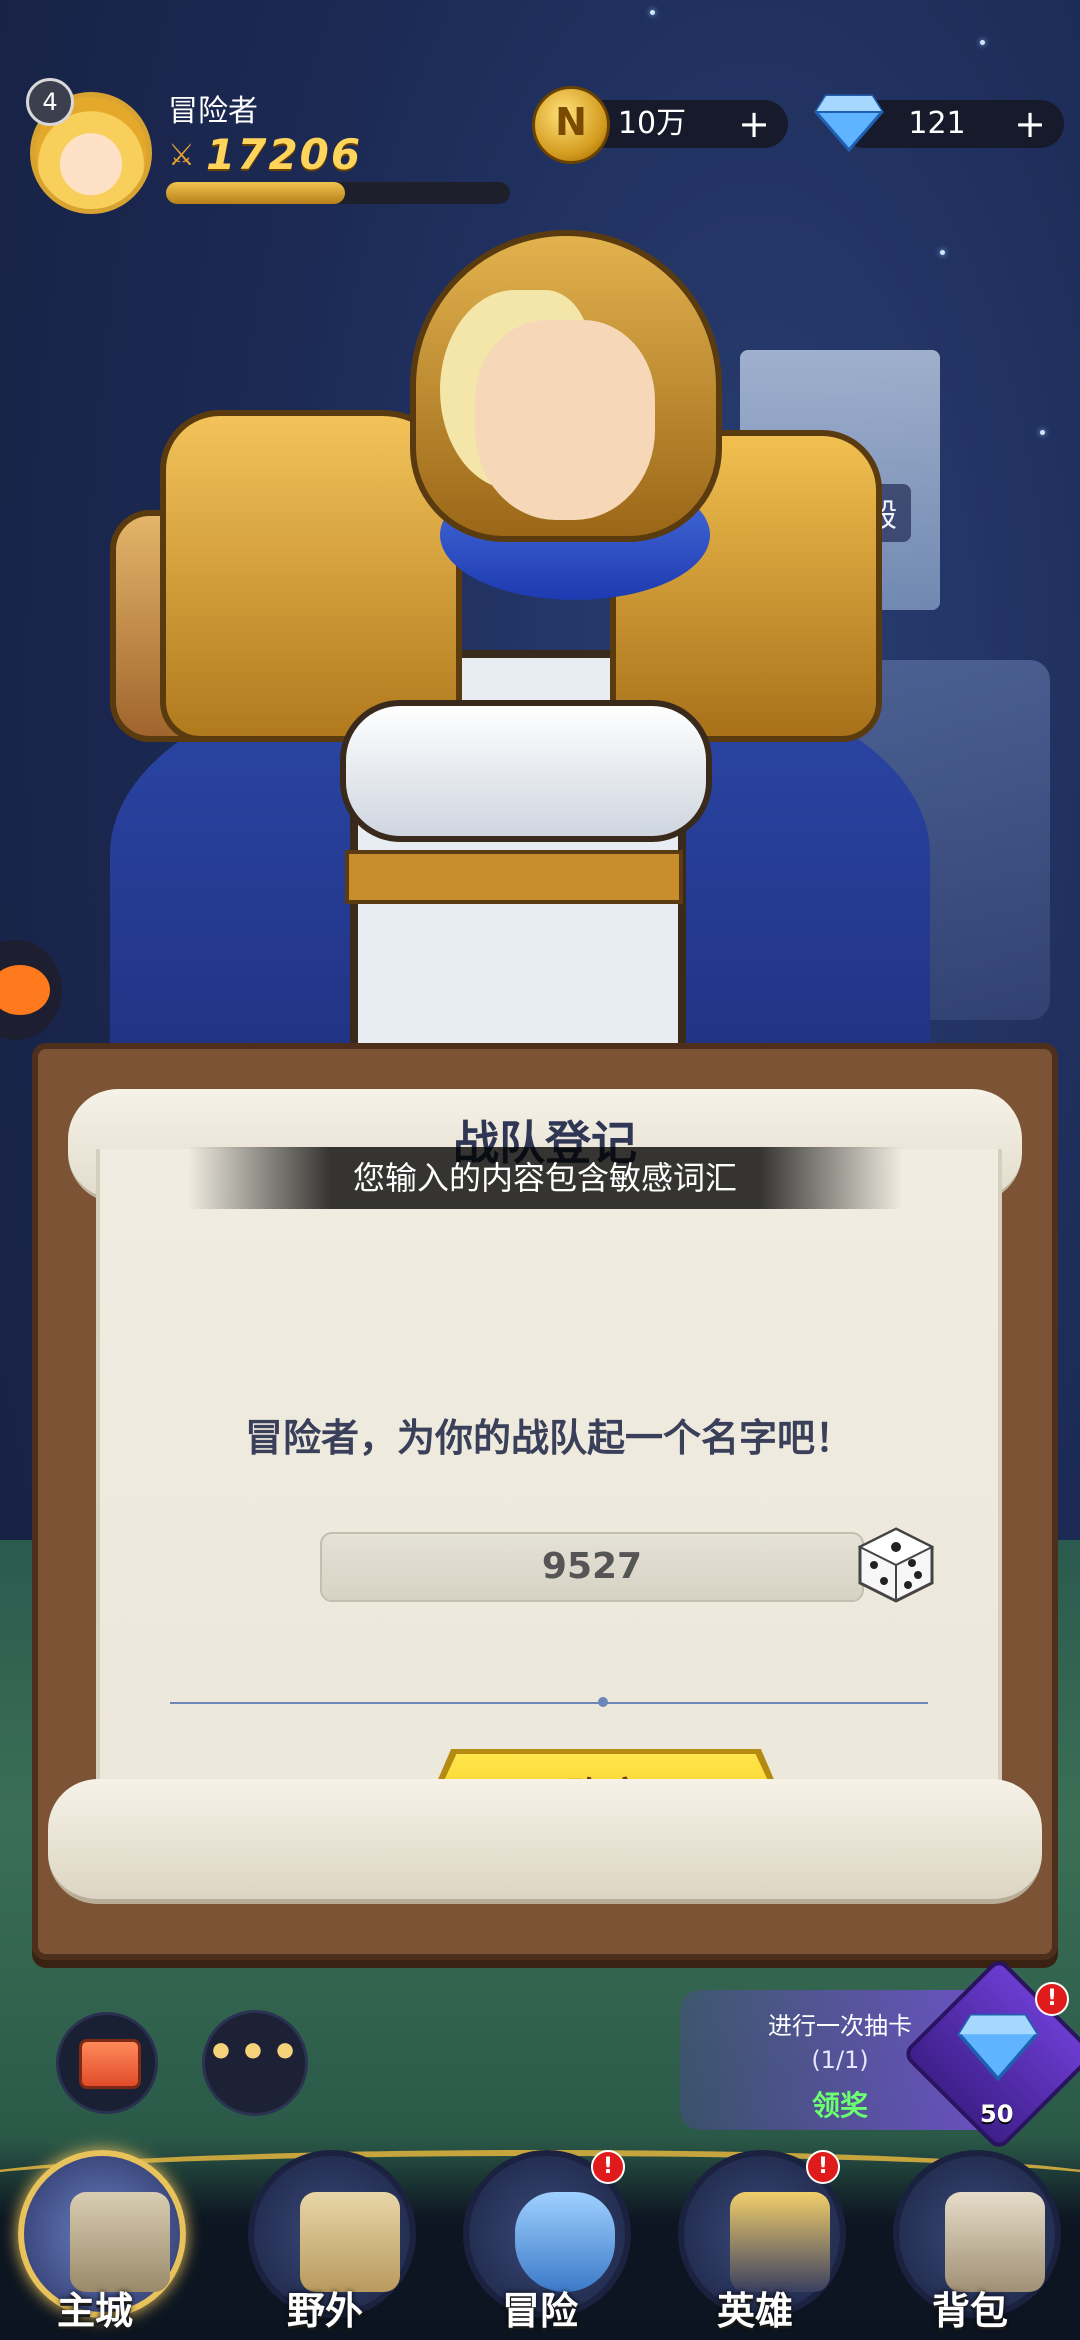 This screenshot has height=2340, width=1080. I want to click on nav-adventure: 冒险 !, so click(540, 2240).